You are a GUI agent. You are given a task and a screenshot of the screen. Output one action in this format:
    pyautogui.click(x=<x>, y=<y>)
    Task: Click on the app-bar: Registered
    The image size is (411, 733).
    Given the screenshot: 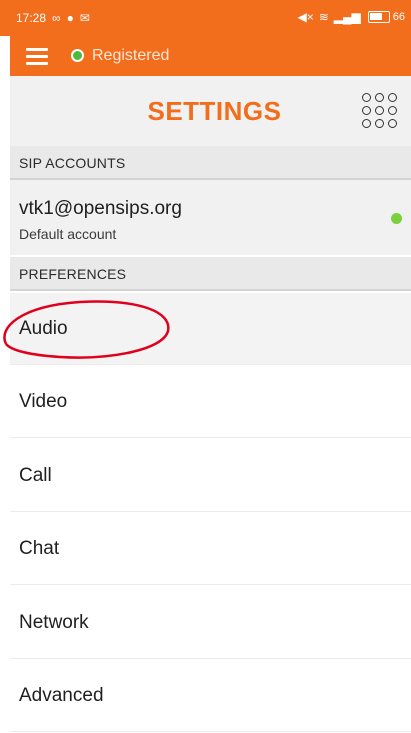 What is the action you would take?
    pyautogui.click(x=210, y=56)
    